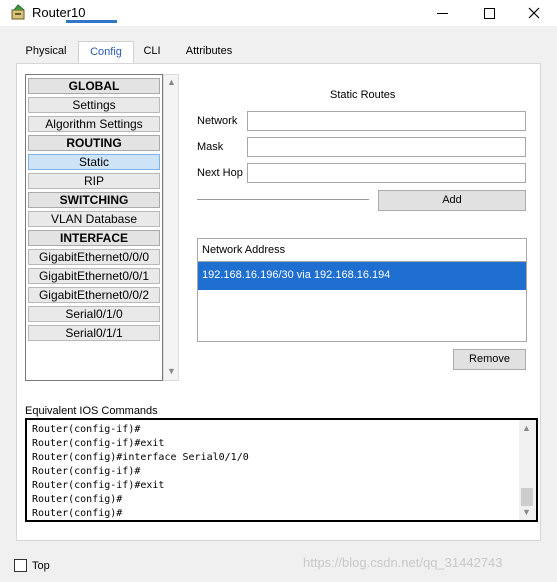  I want to click on static-routes-title: Static Routes, so click(363, 95).